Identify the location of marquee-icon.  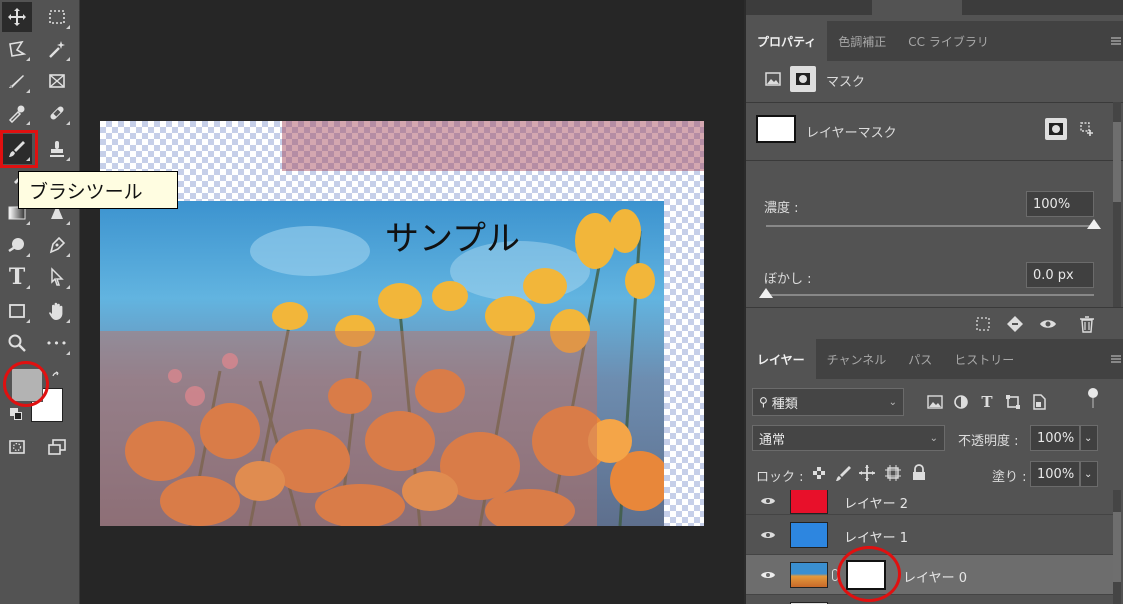
(57, 17).